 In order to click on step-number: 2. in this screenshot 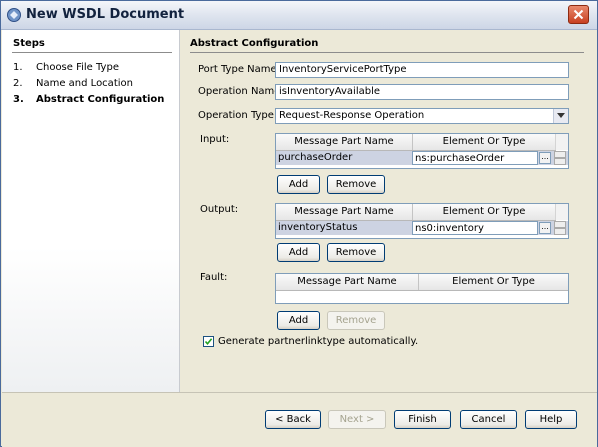, I will do `click(18, 83)`.